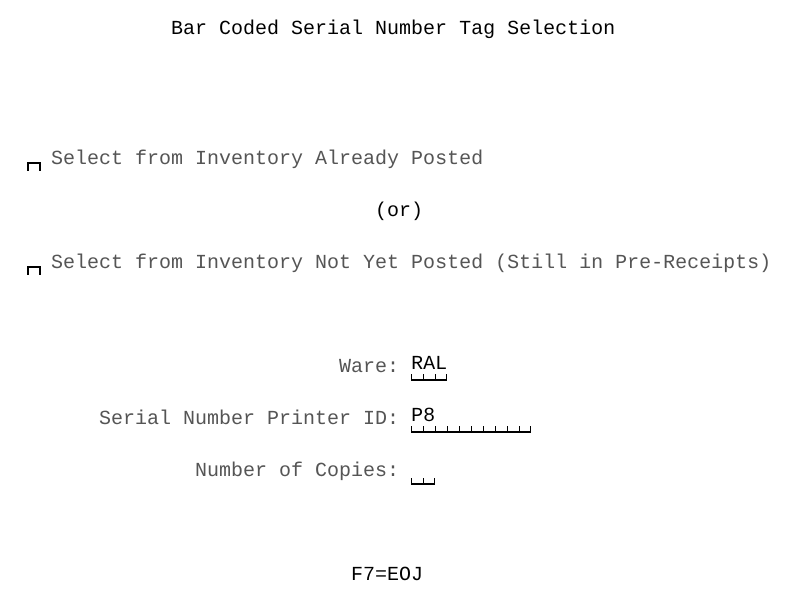 The image size is (787, 597). What do you see at coordinates (411, 264) in the screenshot?
I see `option-label: Select from Inventory Not Yet Posted (Still in Pre-Receipts)` at bounding box center [411, 264].